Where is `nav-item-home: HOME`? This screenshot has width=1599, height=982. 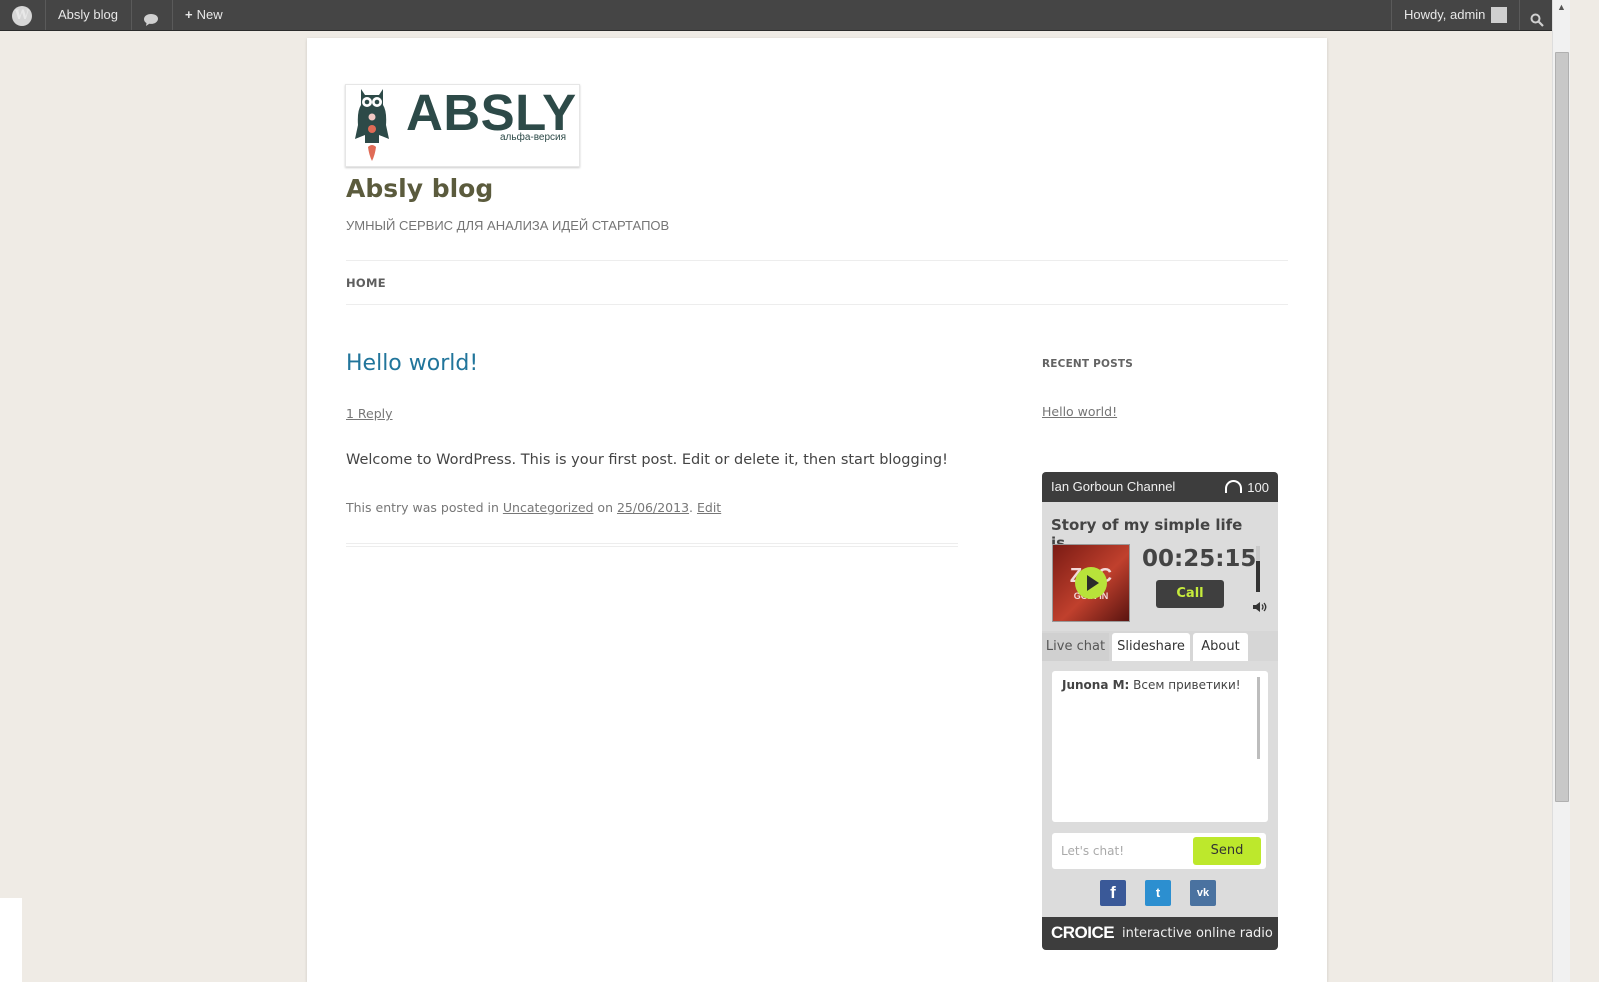 nav-item-home: HOME is located at coordinates (366, 283).